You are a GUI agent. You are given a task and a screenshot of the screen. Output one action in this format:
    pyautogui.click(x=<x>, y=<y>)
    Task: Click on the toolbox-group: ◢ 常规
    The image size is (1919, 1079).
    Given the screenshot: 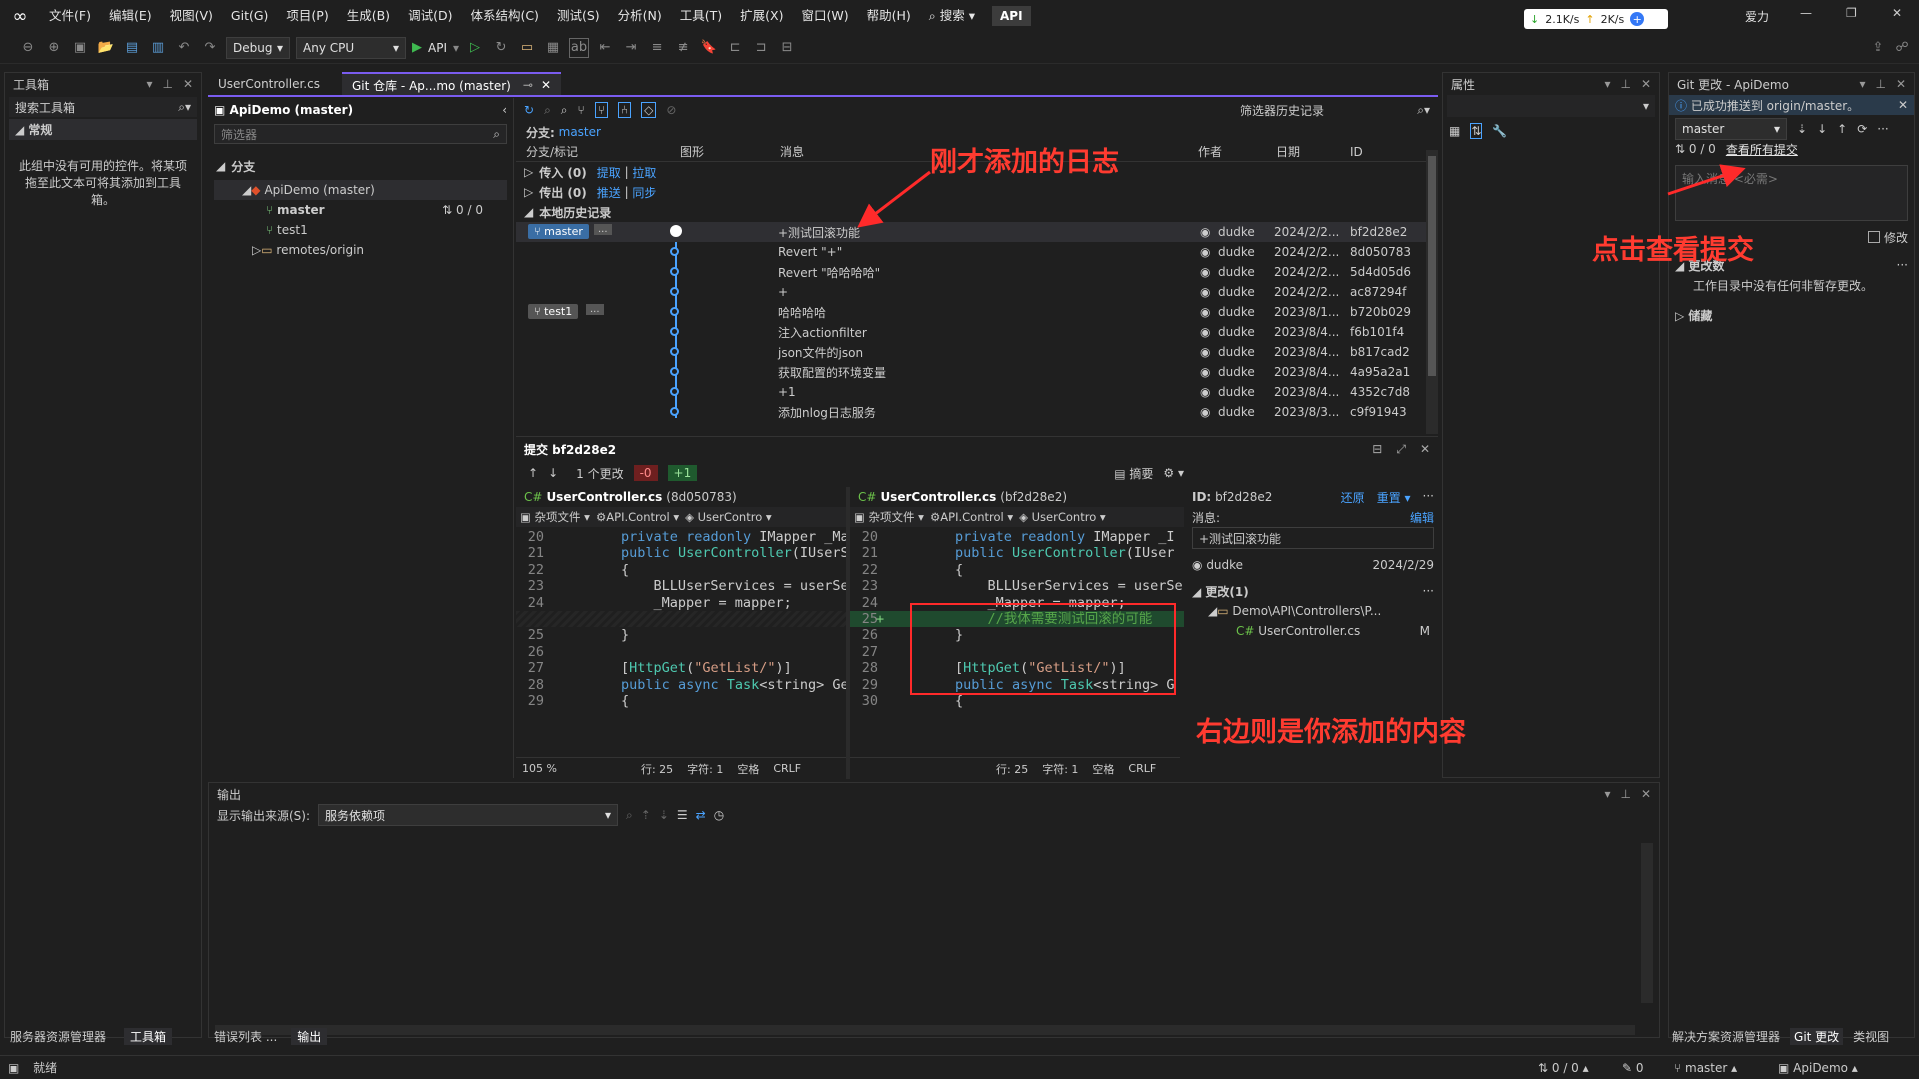 What is the action you would take?
    pyautogui.click(x=103, y=129)
    